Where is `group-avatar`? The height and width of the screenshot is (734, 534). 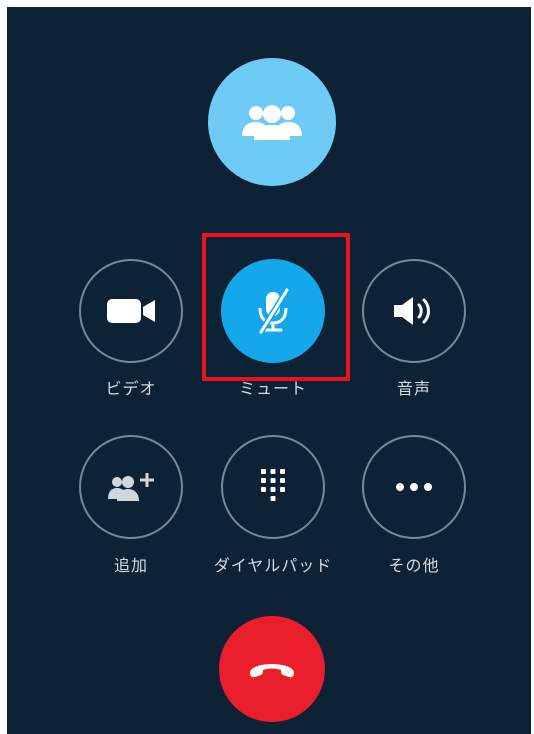
group-avatar is located at coordinates (272, 122).